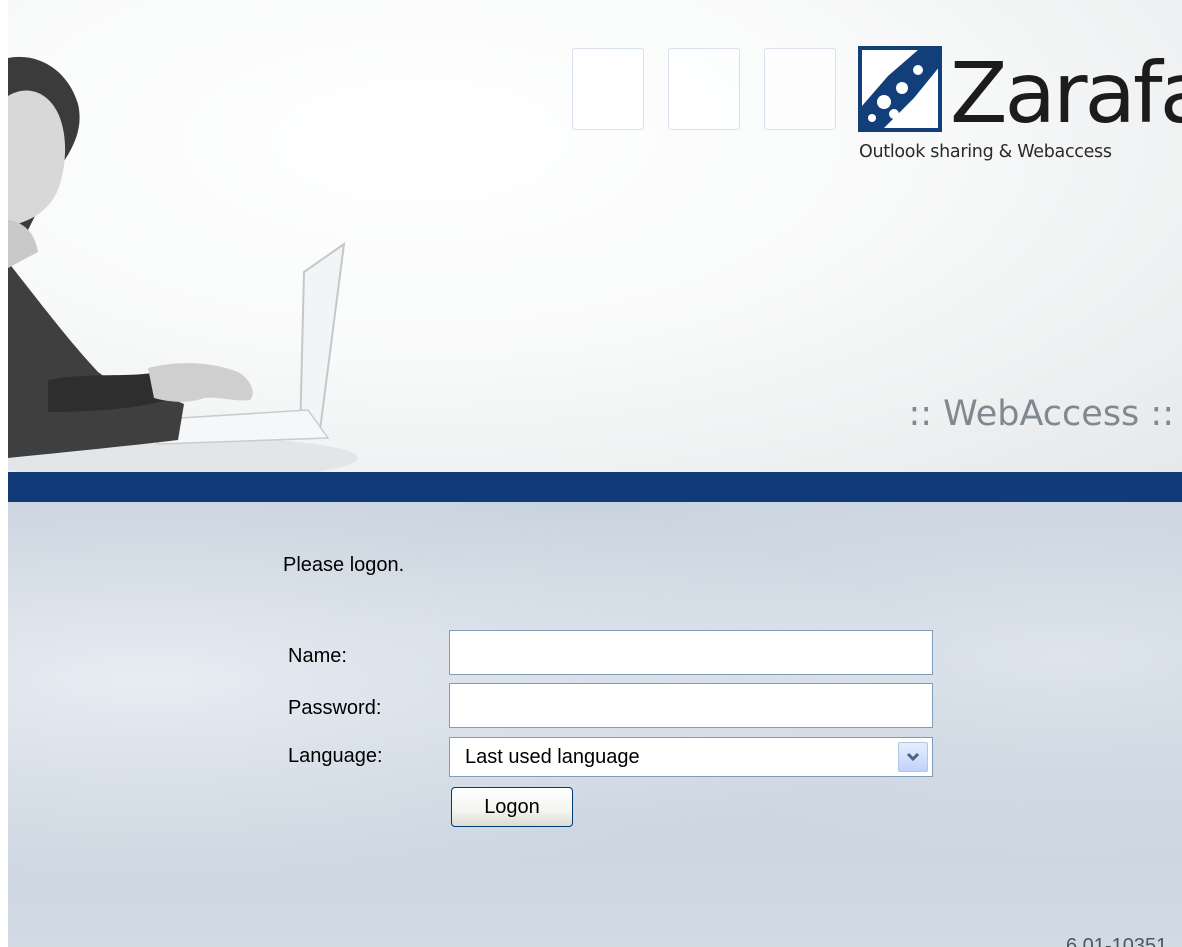 The height and width of the screenshot is (947, 1182). What do you see at coordinates (1041, 414) in the screenshot?
I see `product-title: :: WebAccess ::` at bounding box center [1041, 414].